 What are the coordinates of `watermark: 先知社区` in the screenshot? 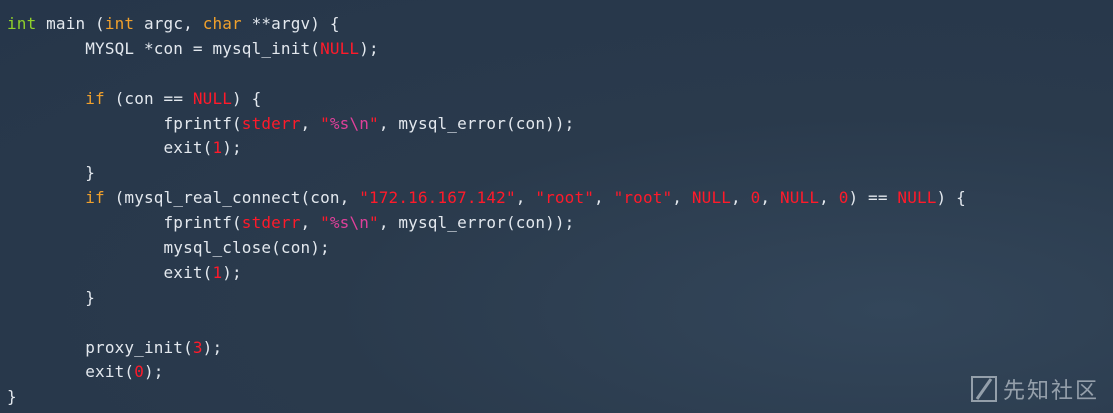 It's located at (1034, 389).